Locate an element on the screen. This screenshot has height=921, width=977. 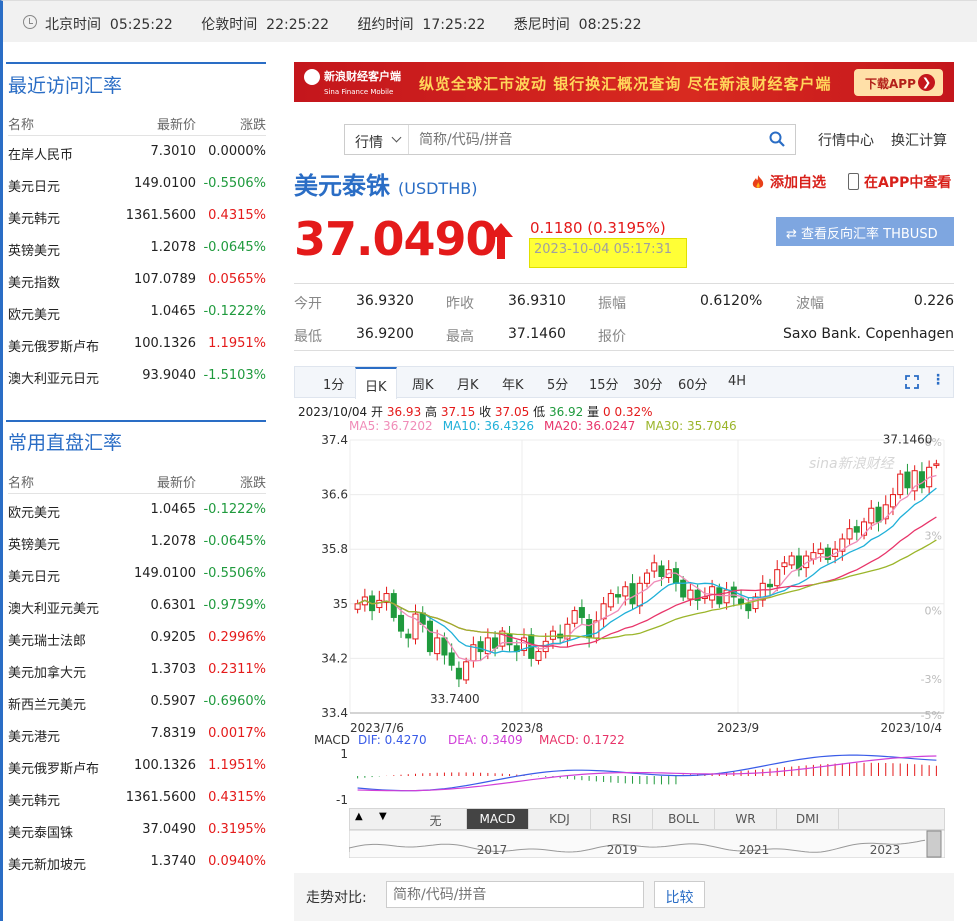
reverse-rate-button: ⇄ 查看反向汇率 THBUSD is located at coordinates (865, 231).